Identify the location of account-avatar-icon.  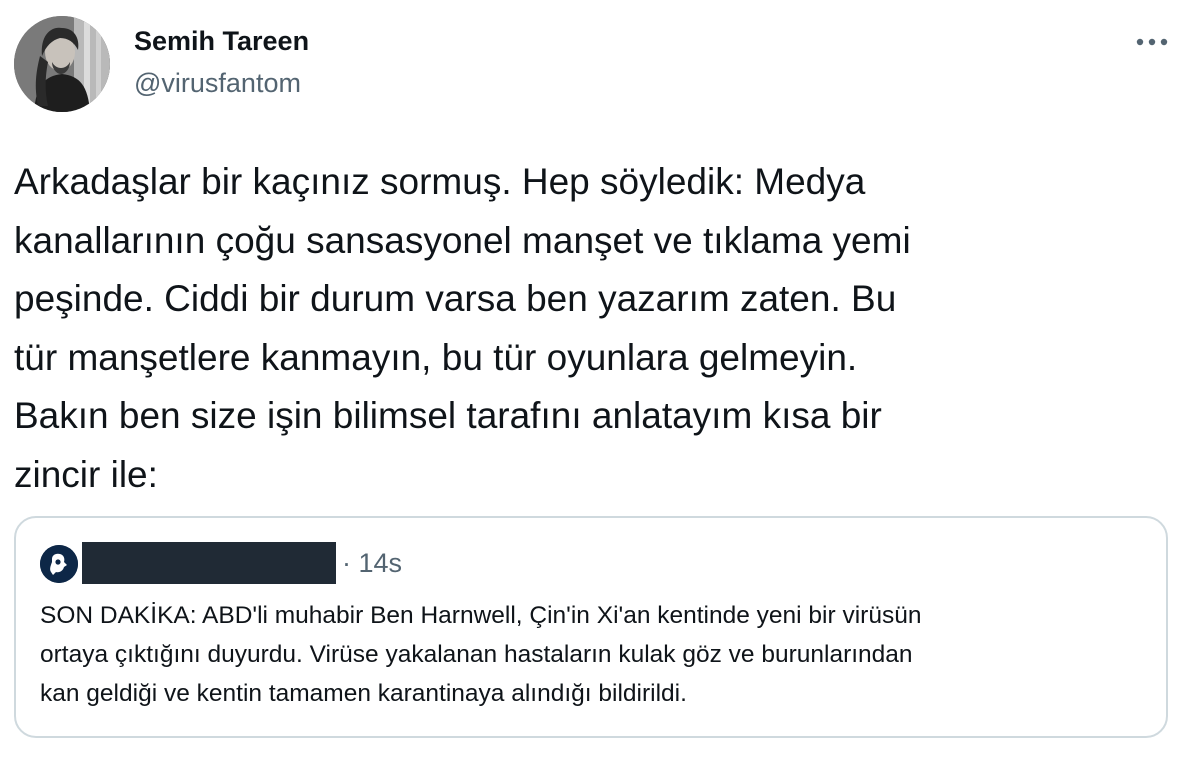
(59, 564).